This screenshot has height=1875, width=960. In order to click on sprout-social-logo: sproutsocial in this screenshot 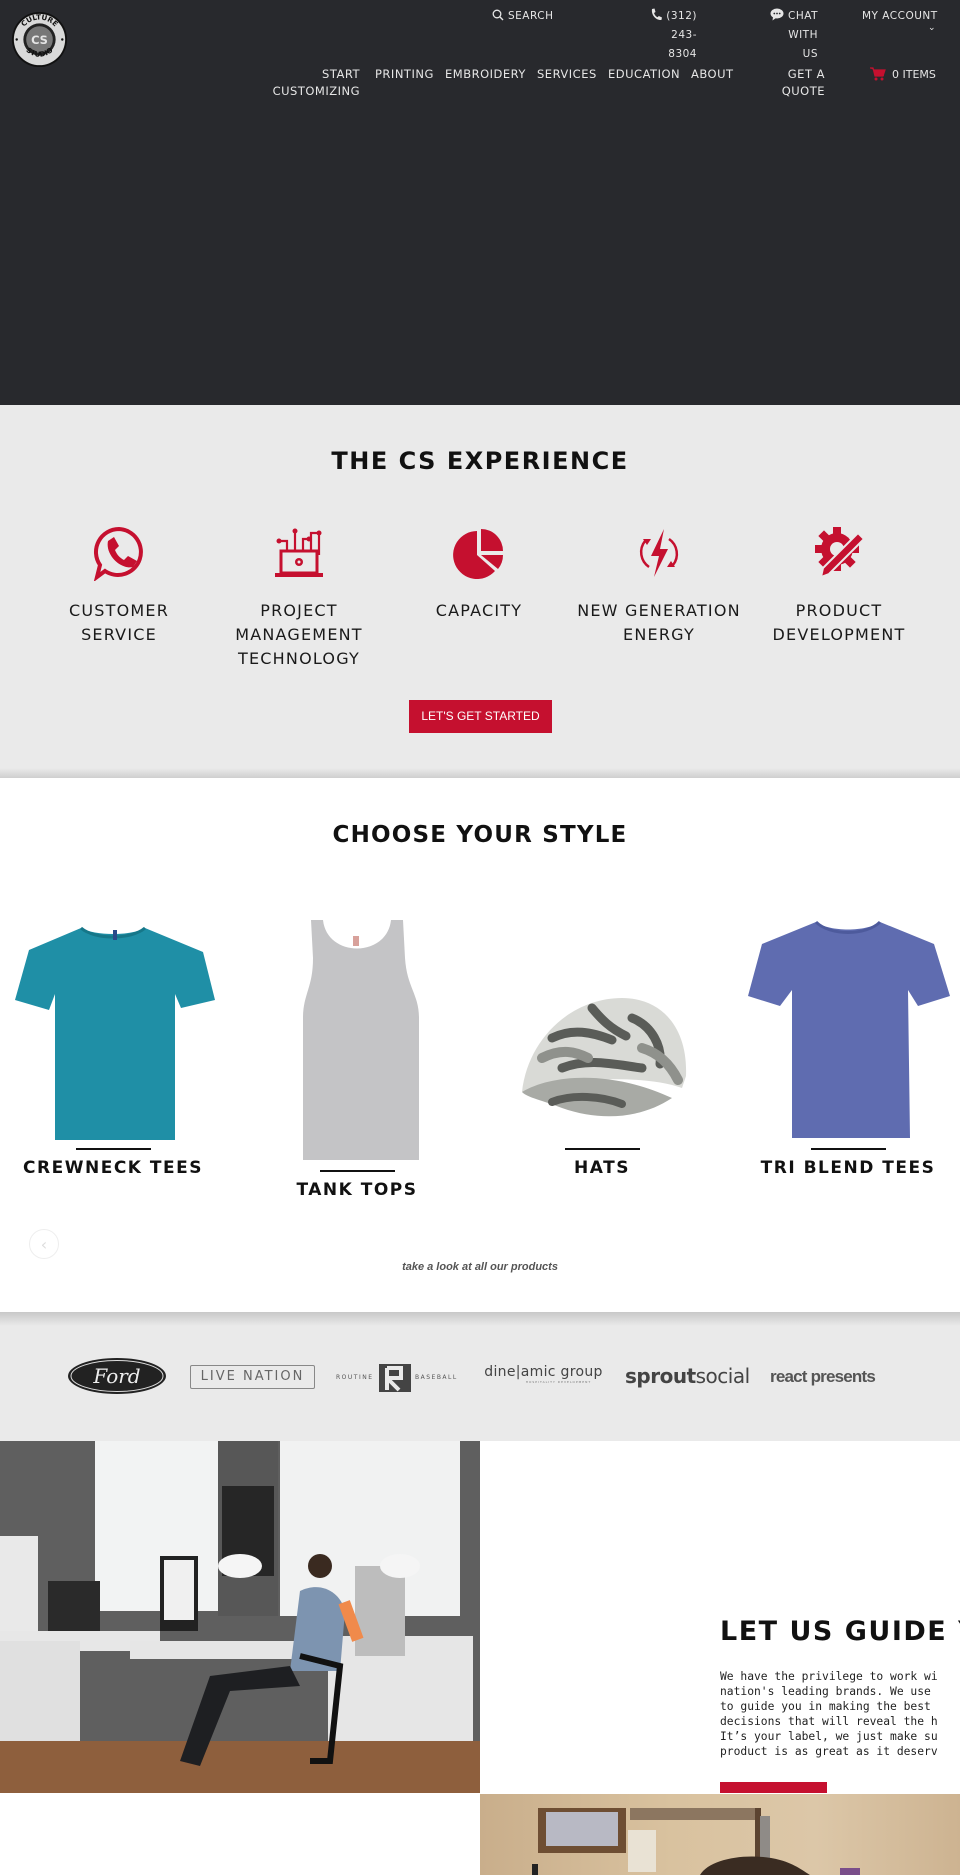, I will do `click(687, 1376)`.